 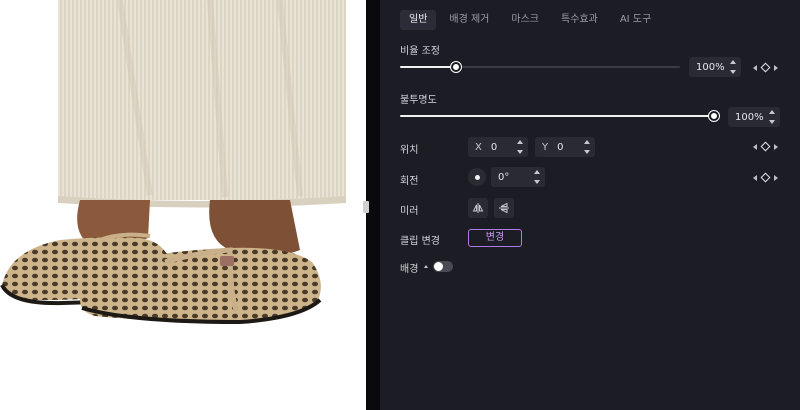 What do you see at coordinates (710, 67) in the screenshot?
I see `scale-value: 100%` at bounding box center [710, 67].